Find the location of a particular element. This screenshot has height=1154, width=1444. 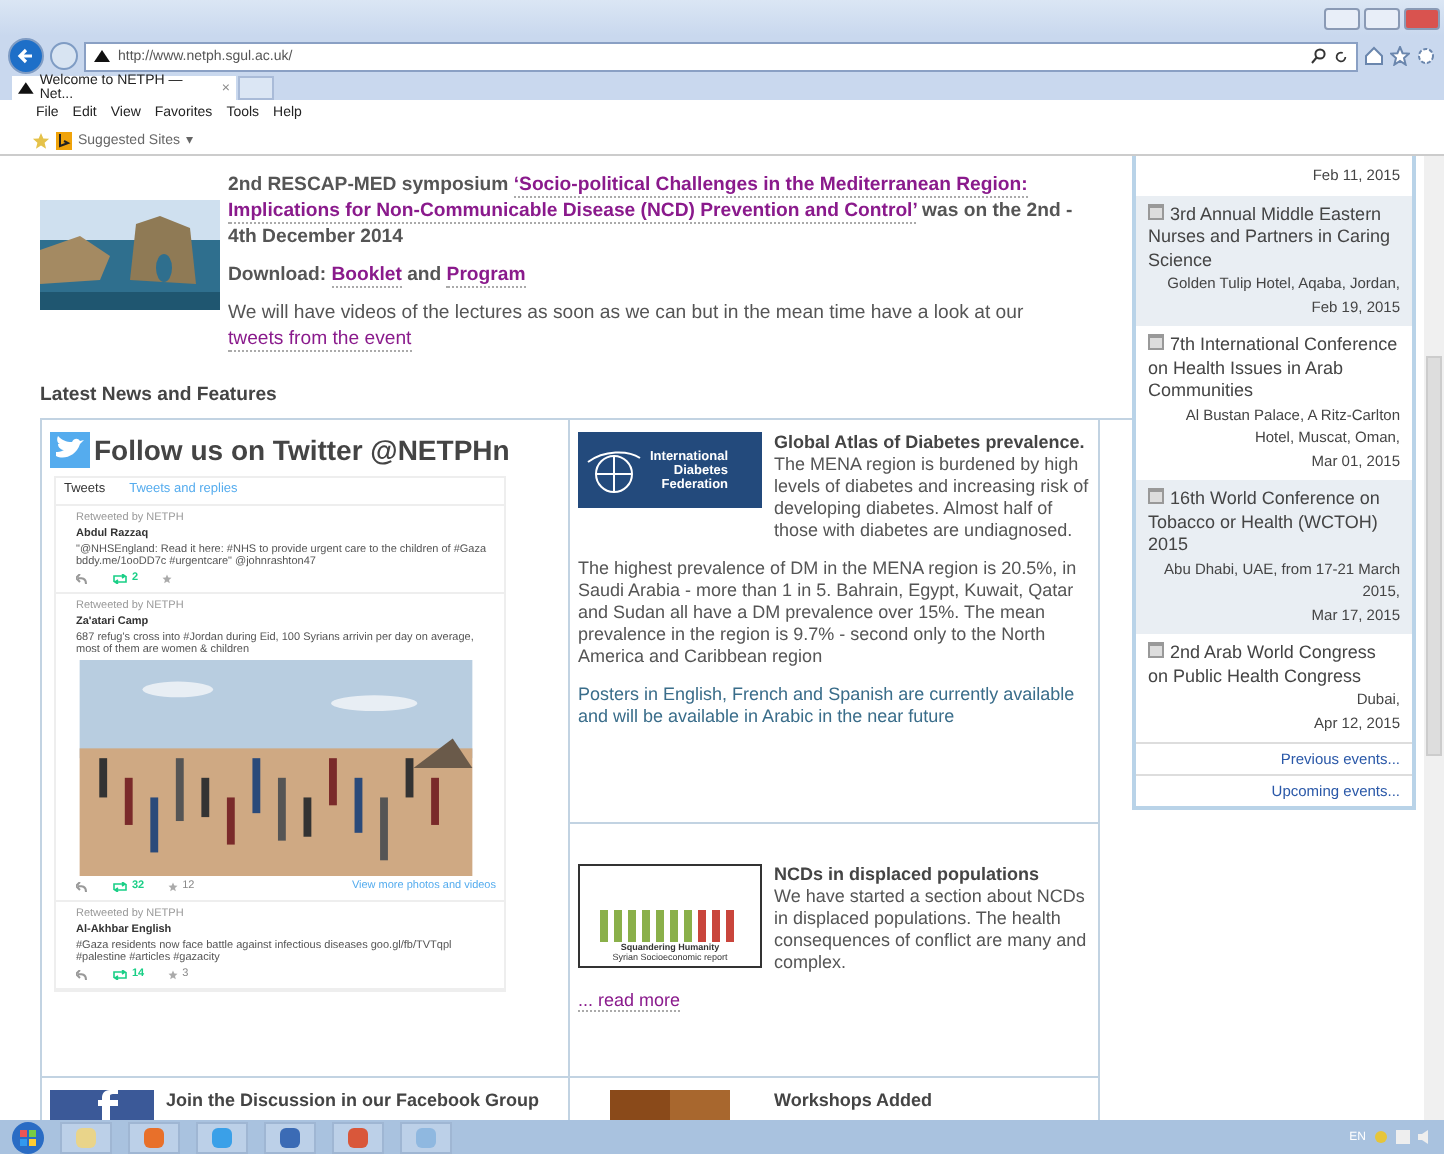

favorites-star-icon is located at coordinates (41, 140).